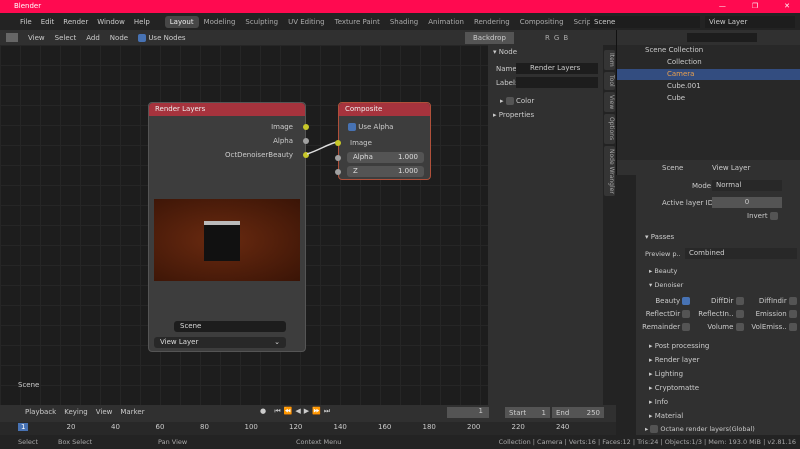 The width and height of the screenshot is (800, 449). What do you see at coordinates (708, 74) in the screenshot?
I see `outliner-camera: Camera` at bounding box center [708, 74].